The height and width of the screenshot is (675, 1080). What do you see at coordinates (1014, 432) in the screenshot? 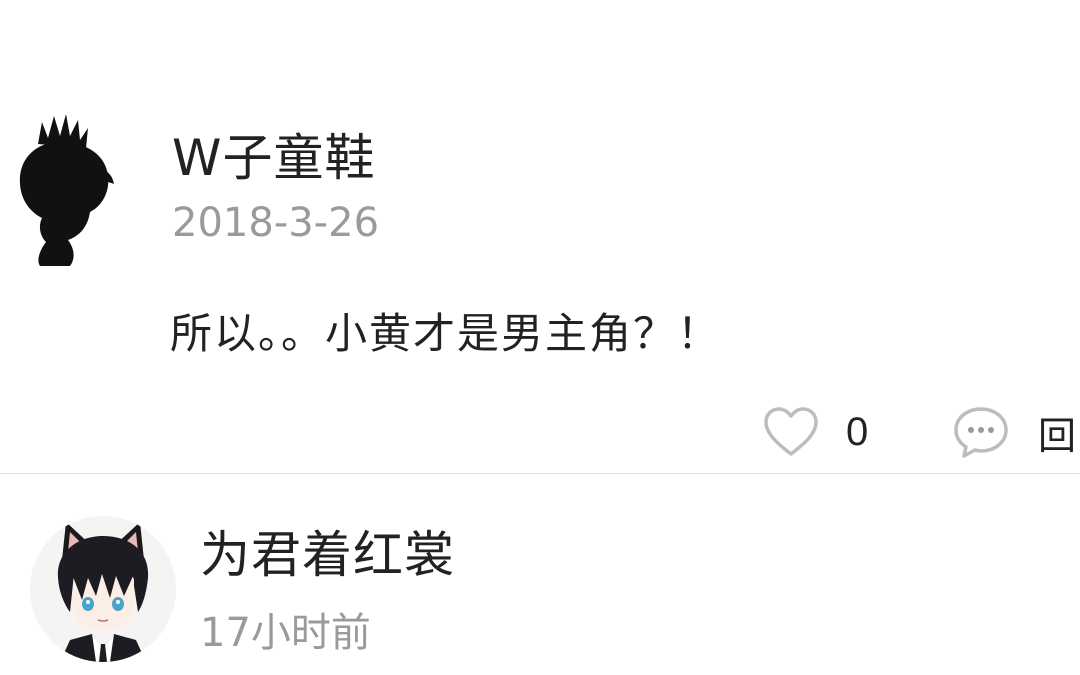
I see `reply-button: 回` at bounding box center [1014, 432].